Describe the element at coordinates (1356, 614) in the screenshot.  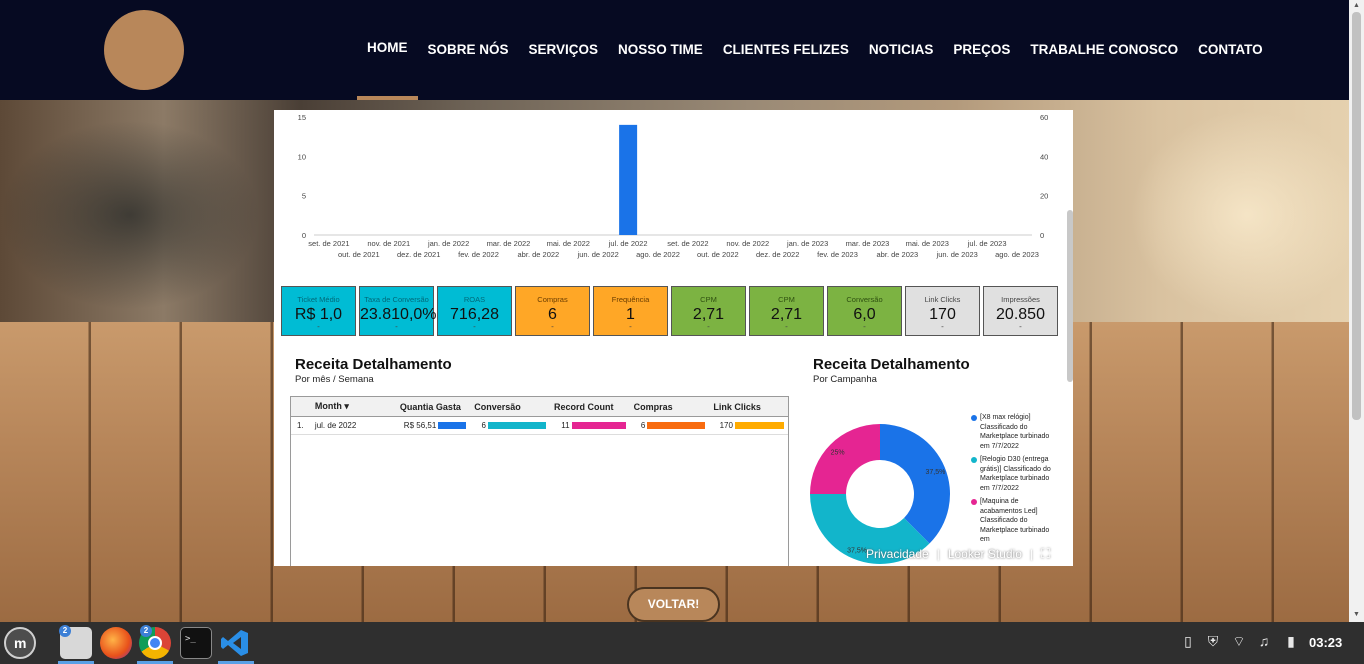
I see `scroll-down-icon: ▼` at that location.